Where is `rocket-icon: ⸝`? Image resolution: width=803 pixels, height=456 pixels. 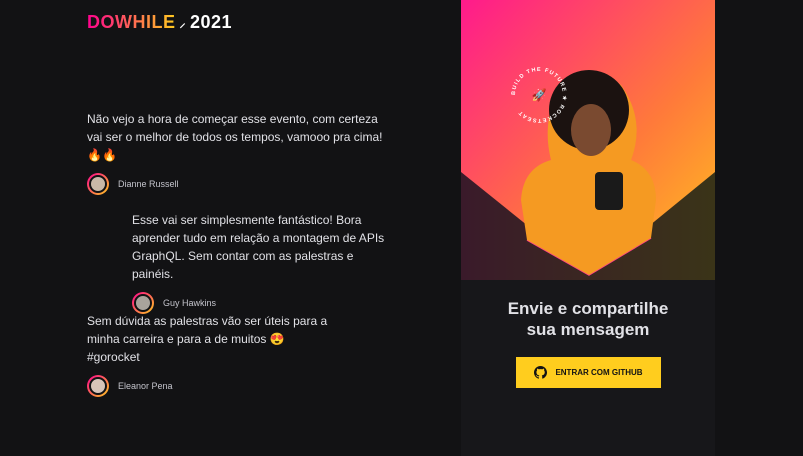
rocket-icon: ⸝ is located at coordinates (183, 23).